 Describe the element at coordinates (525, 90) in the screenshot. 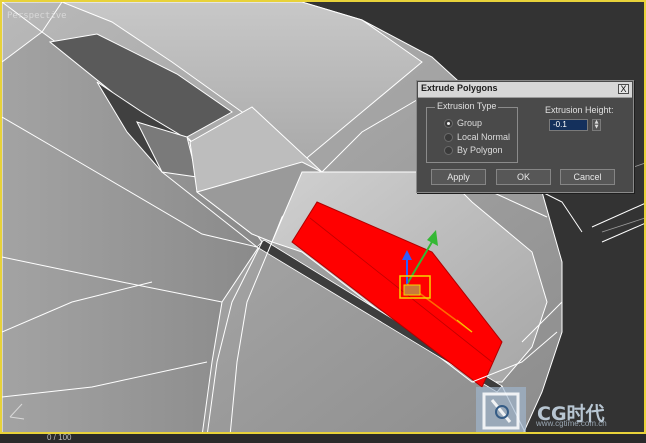

I see `dialog-titlebar: Extrude Polygons X` at that location.